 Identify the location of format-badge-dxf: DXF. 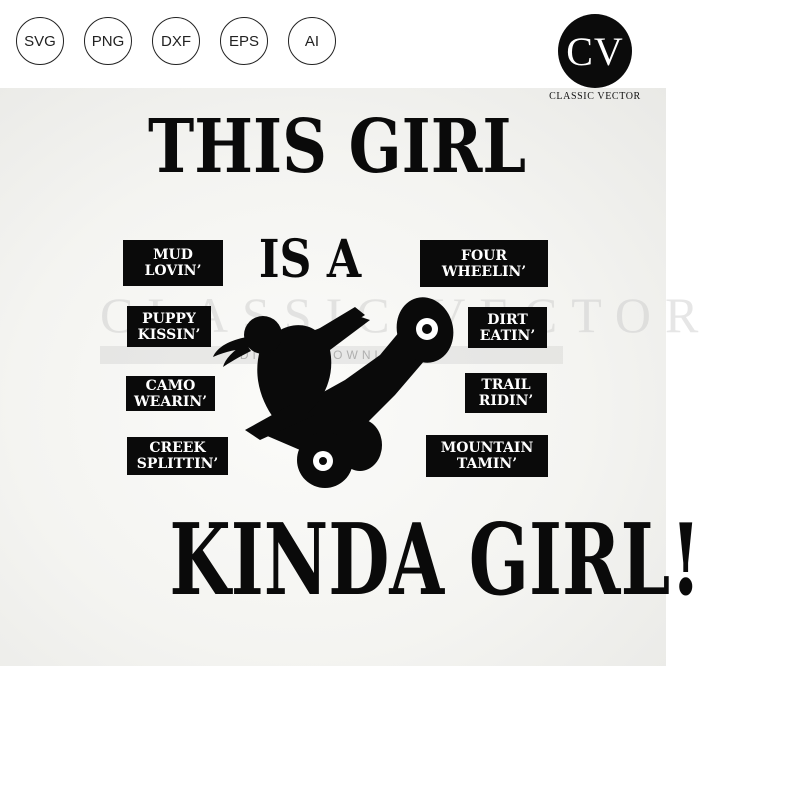
(176, 41).